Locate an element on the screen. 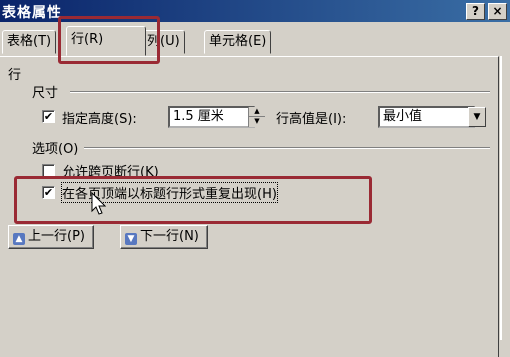 Image resolution: width=510 pixels, height=357 pixels. tab-cell: 单元格(E) is located at coordinates (238, 42).